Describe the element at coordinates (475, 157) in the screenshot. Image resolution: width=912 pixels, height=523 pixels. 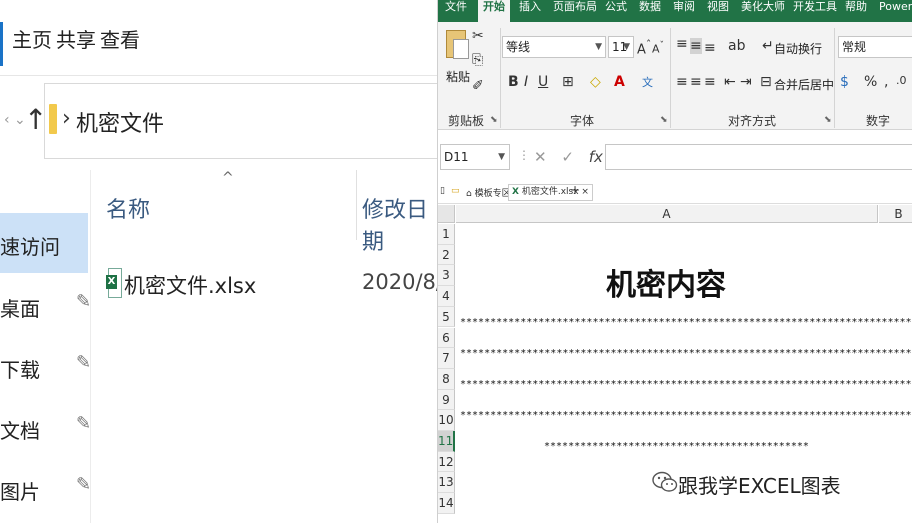
I see `name-box: D11 ▼` at that location.